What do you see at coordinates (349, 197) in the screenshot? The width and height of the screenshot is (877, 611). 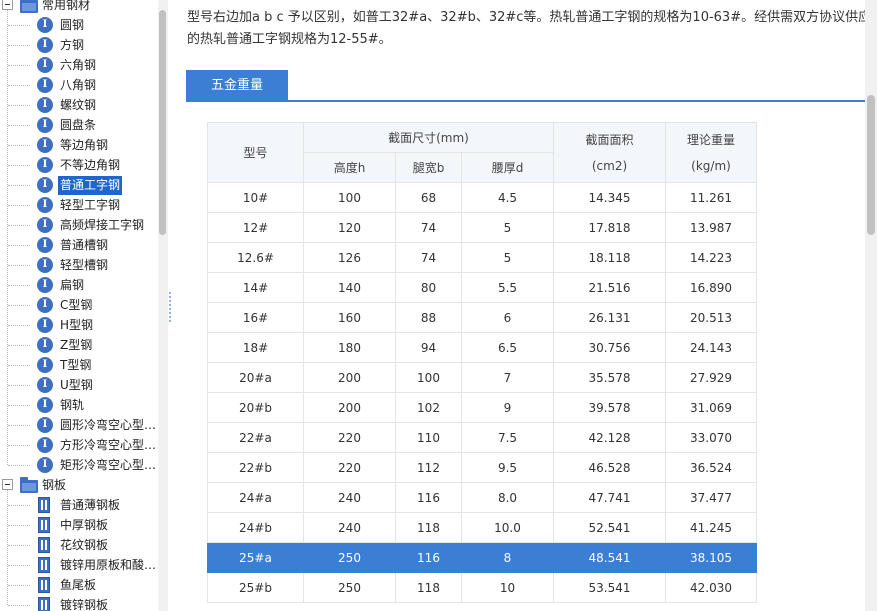 I see `cell-height: 100` at bounding box center [349, 197].